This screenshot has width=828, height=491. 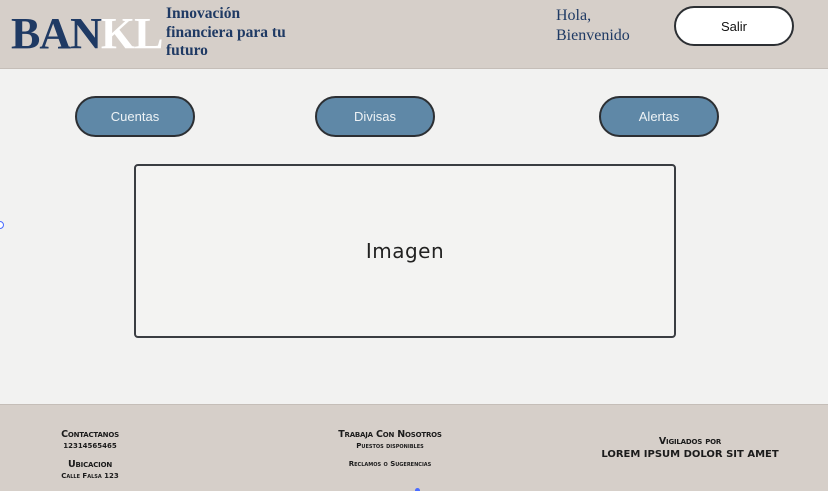 What do you see at coordinates (90, 476) in the screenshot?
I see `location-address: Calle Falsa 123` at bounding box center [90, 476].